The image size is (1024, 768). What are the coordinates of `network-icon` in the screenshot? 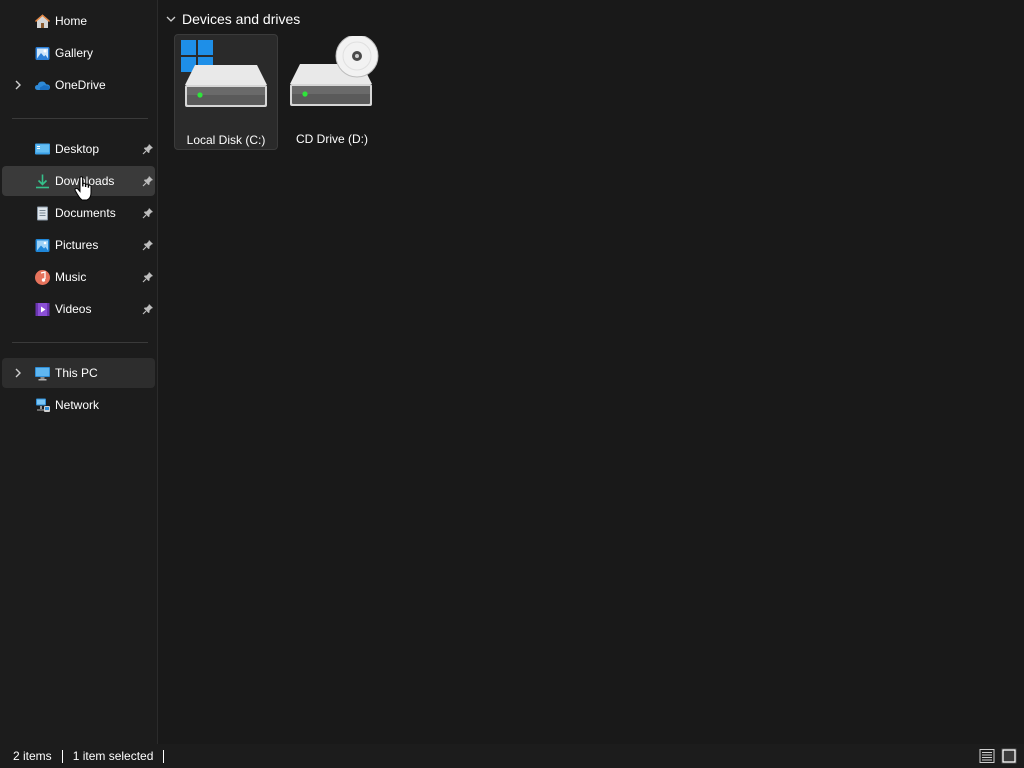 It's located at (43, 405).